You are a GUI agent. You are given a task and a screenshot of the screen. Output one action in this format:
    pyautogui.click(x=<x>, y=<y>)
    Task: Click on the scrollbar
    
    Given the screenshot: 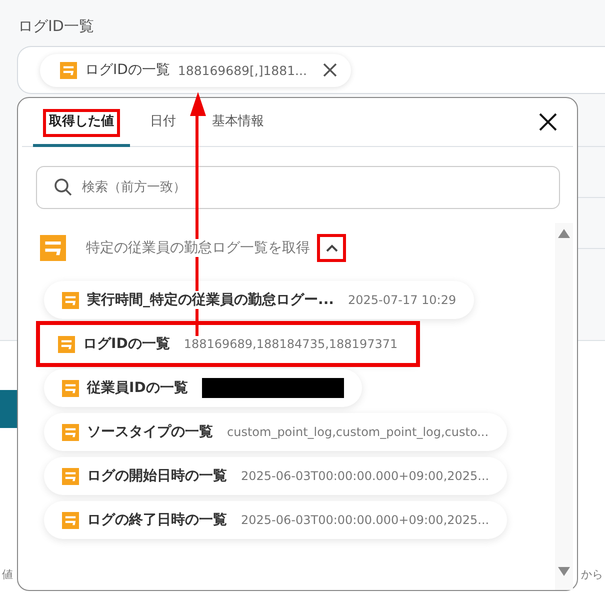 What is the action you would take?
    pyautogui.click(x=564, y=406)
    